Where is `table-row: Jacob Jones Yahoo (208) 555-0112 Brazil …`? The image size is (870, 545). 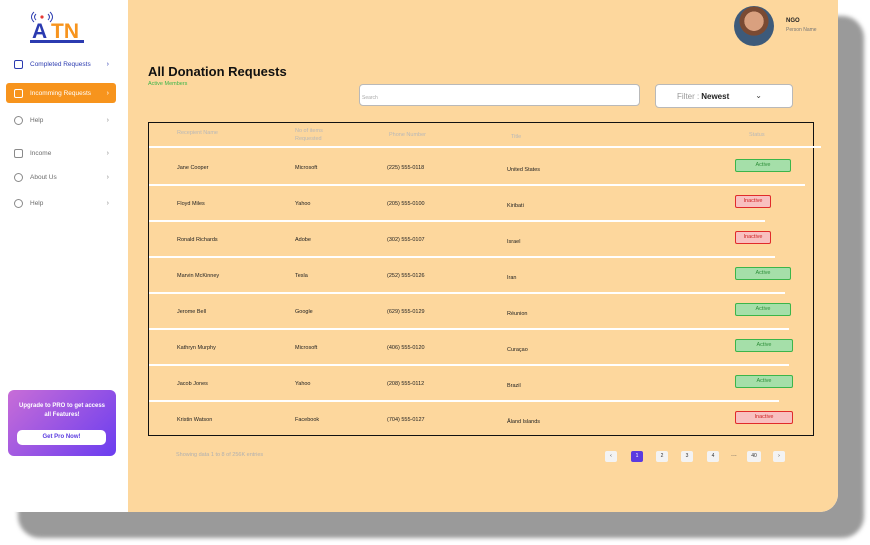 table-row: Jacob Jones Yahoo (208) 555-0112 Brazil … is located at coordinates (482, 385).